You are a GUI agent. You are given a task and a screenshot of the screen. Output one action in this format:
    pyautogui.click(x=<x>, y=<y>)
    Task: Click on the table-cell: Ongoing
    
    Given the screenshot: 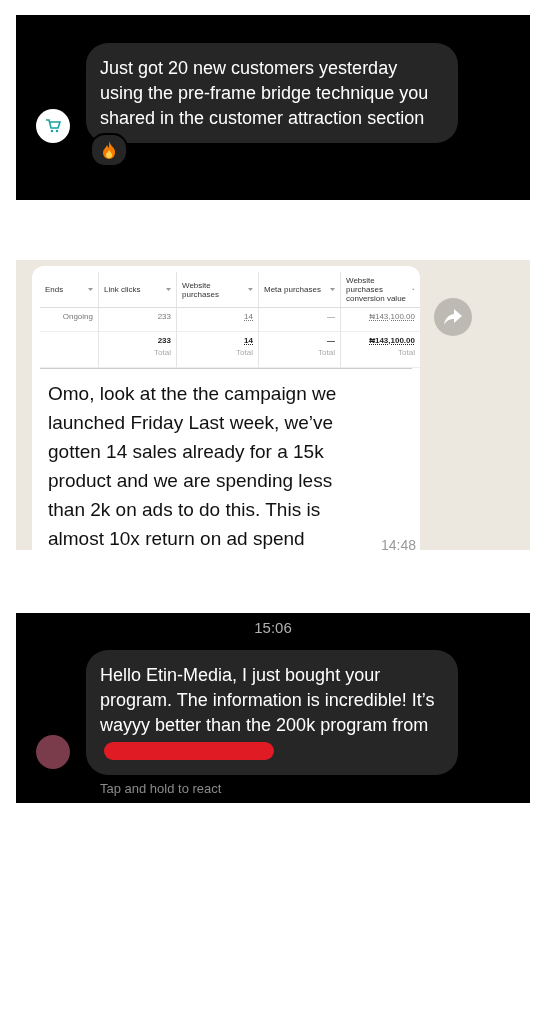 What is the action you would take?
    pyautogui.click(x=77, y=316)
    